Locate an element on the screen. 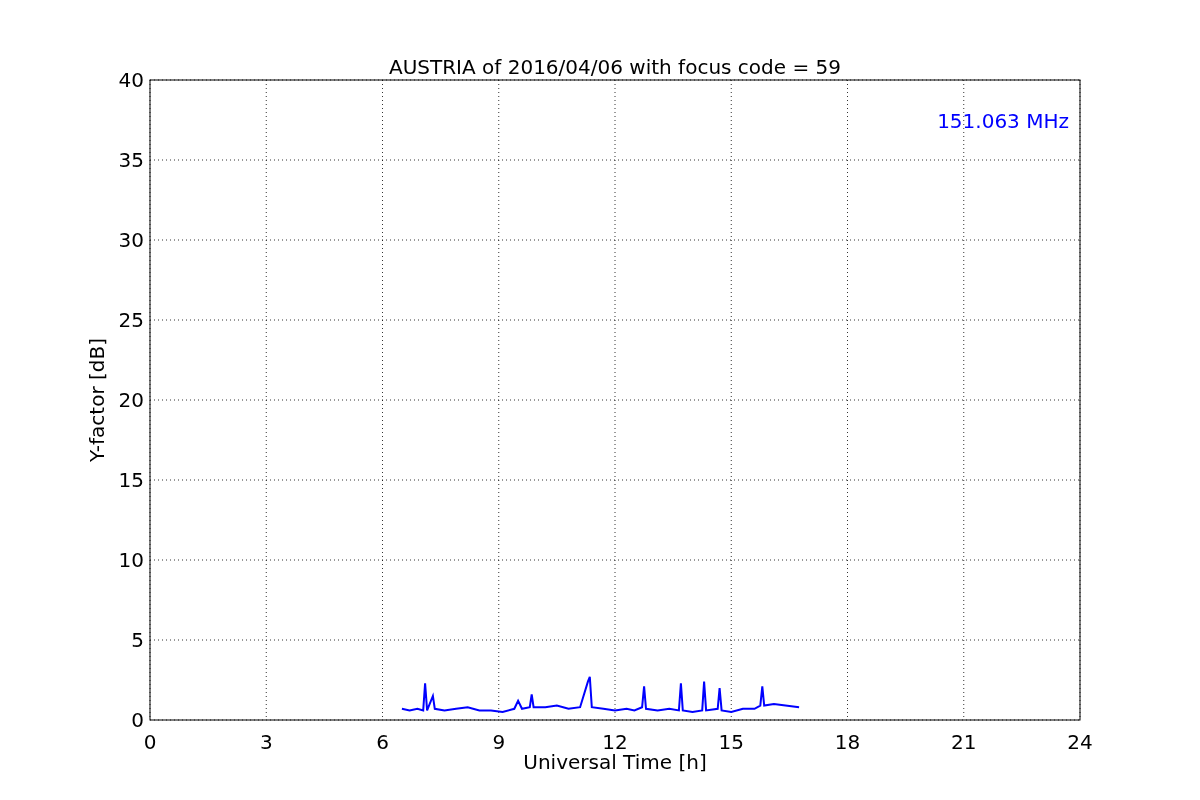 The height and width of the screenshot is (800, 1200). x-tick-label: 0 is located at coordinates (150, 742).